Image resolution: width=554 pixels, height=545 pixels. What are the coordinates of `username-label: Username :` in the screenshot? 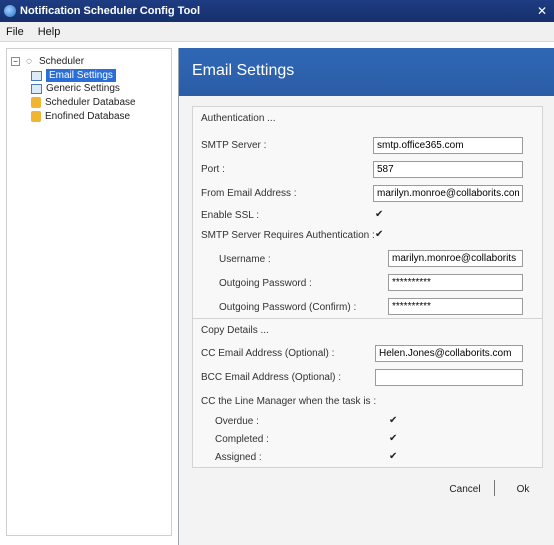 It's located at (245, 259).